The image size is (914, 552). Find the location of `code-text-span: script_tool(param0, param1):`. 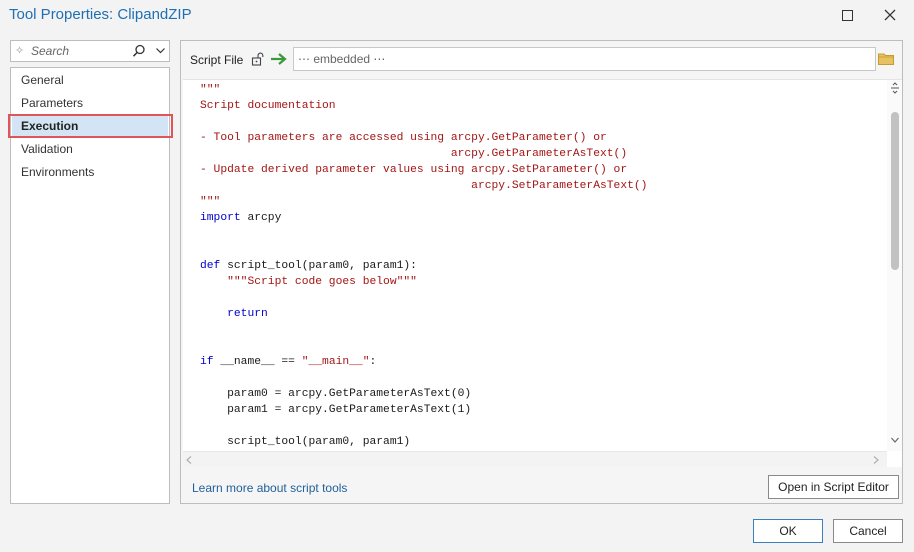

code-text-span: script_tool(param0, param1): is located at coordinates (318, 266).